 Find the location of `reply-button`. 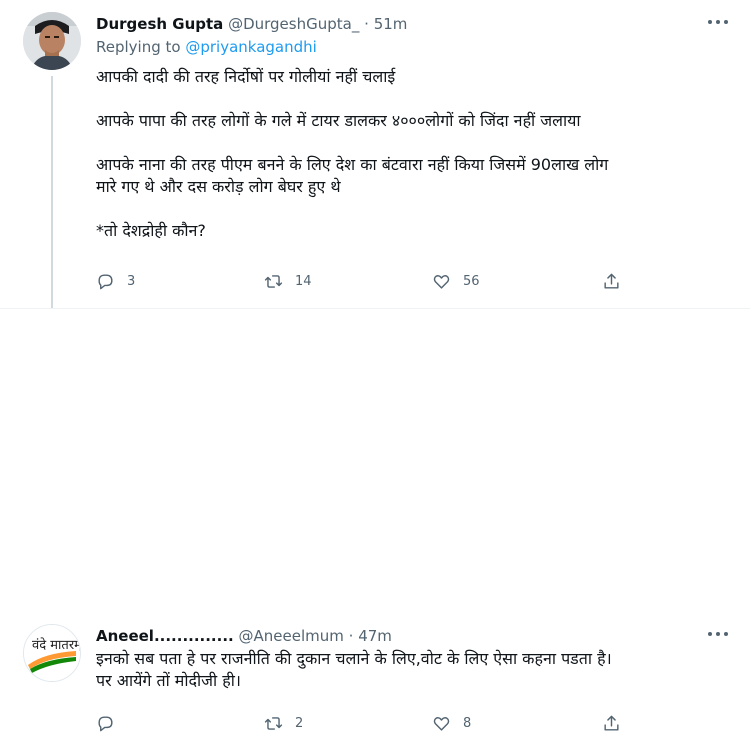

reply-button is located at coordinates (111, 723).